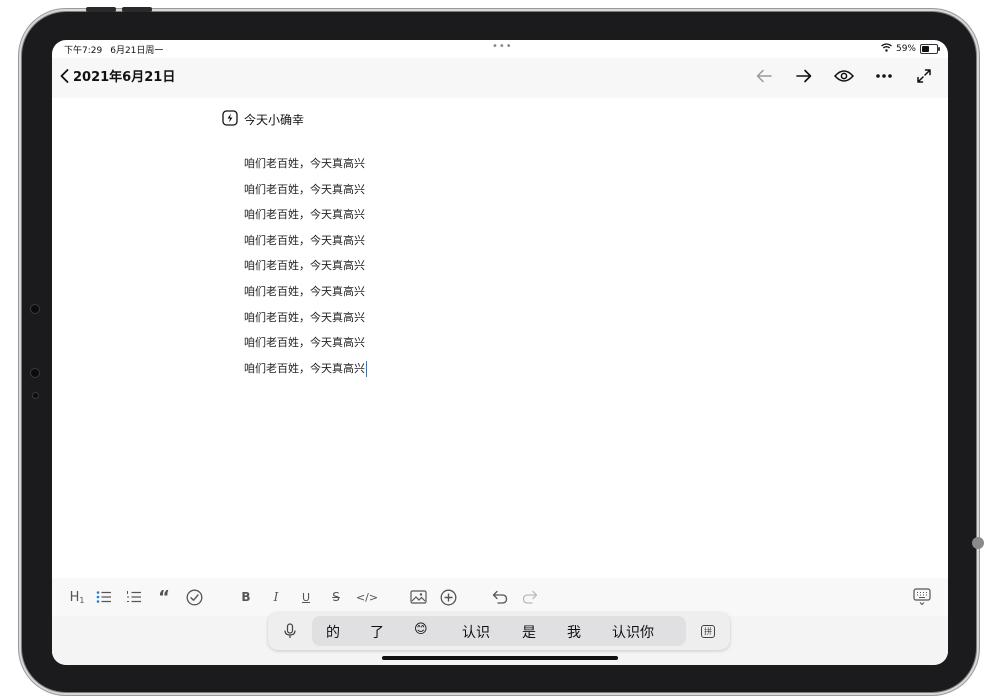 This screenshot has height=700, width=1000. I want to click on keyboard-switch-icon: 拼, so click(708, 631).